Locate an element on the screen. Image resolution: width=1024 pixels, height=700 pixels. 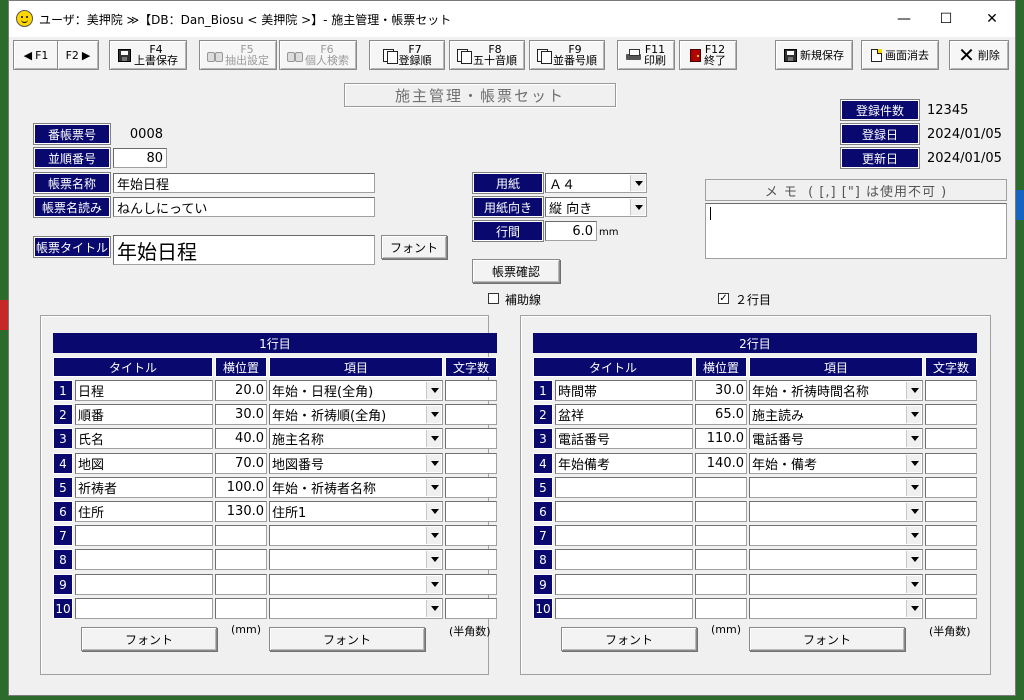
f1-prev-button: ◀ F1 is located at coordinates (36, 55).